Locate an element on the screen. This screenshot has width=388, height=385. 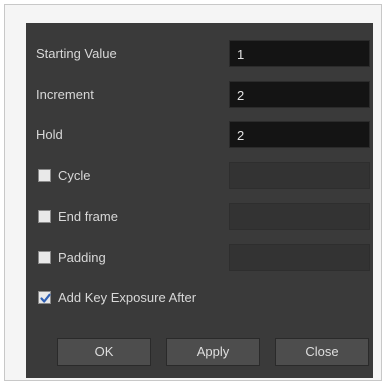
starting-value-row: Starting Value 1 is located at coordinates (199, 54).